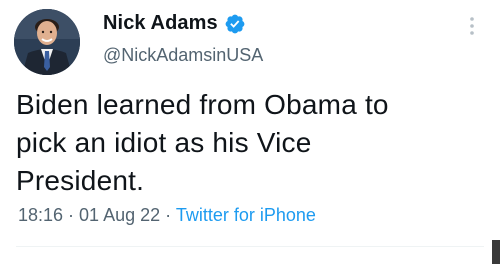  I want to click on profile-photo, so click(47, 42).